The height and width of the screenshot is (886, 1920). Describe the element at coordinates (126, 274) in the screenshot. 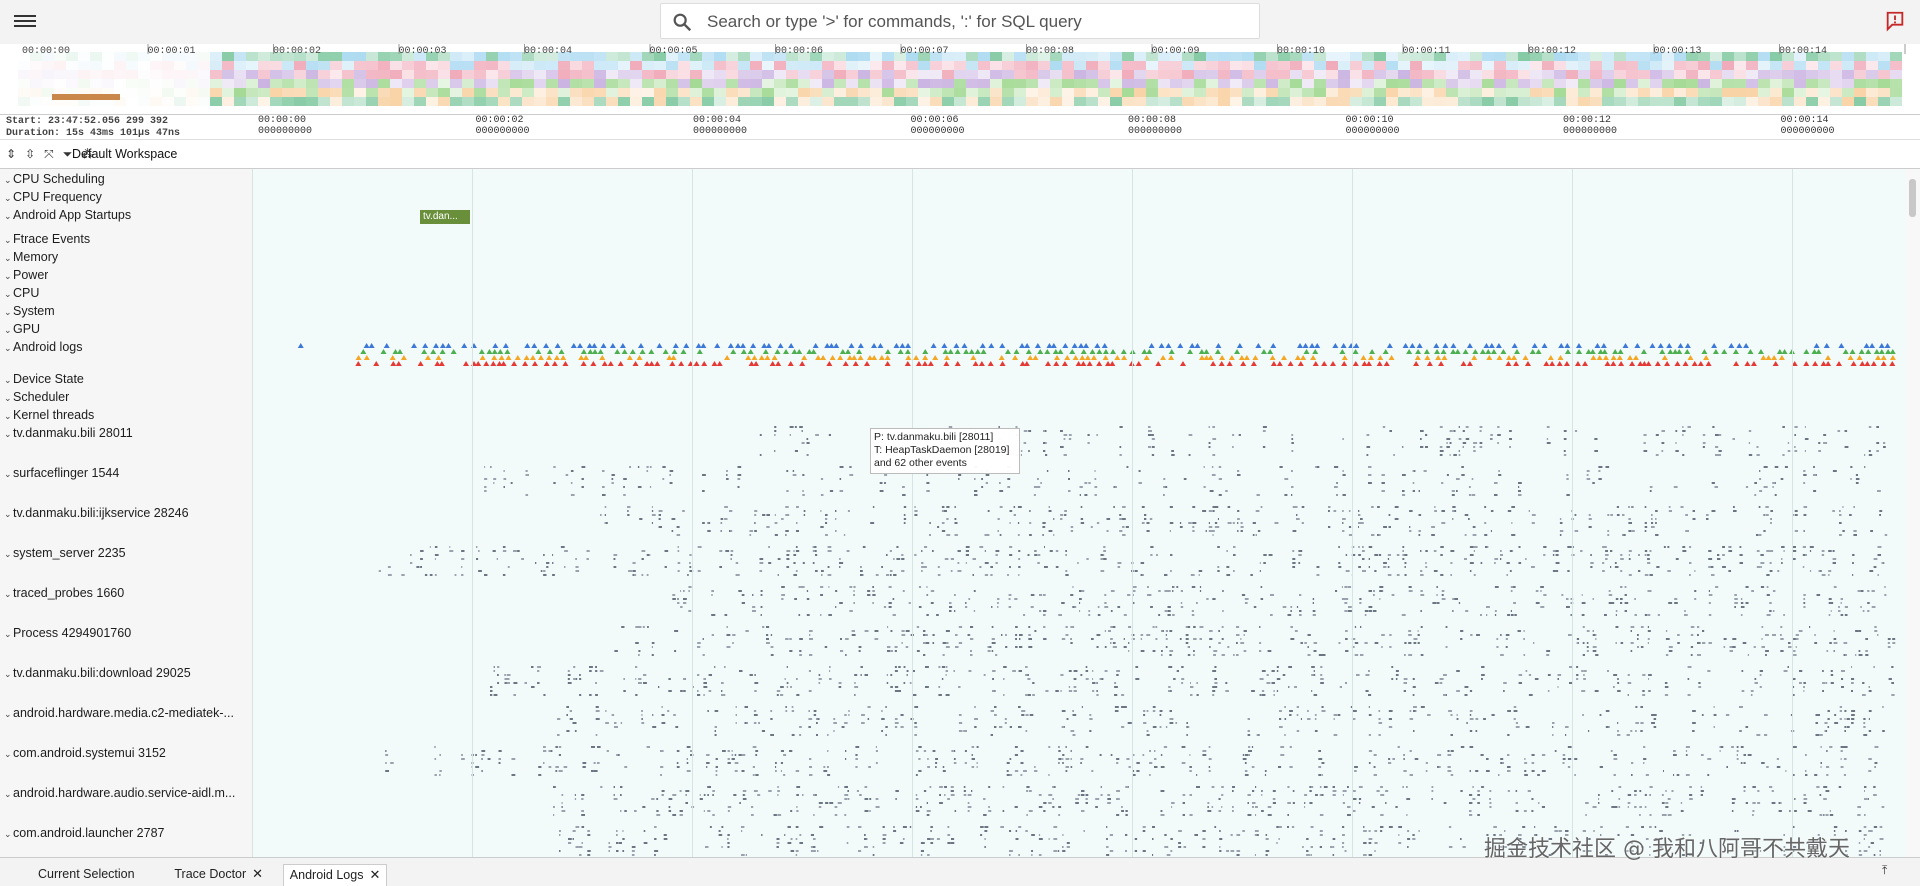

I see `track-shell: ⌄Power` at that location.